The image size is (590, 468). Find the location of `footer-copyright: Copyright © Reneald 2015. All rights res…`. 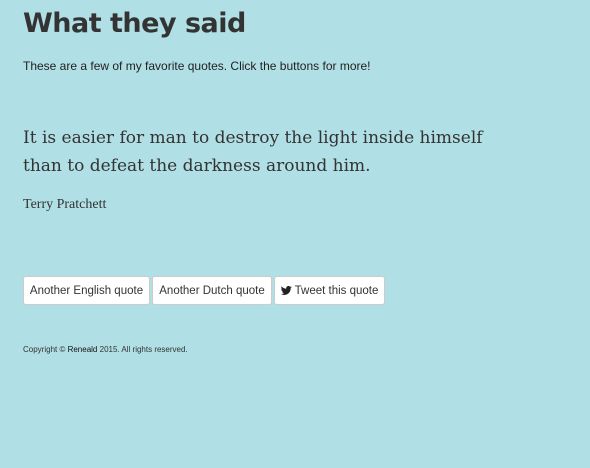

footer-copyright: Copyright © Reneald 2015. All rights res… is located at coordinates (105, 349).